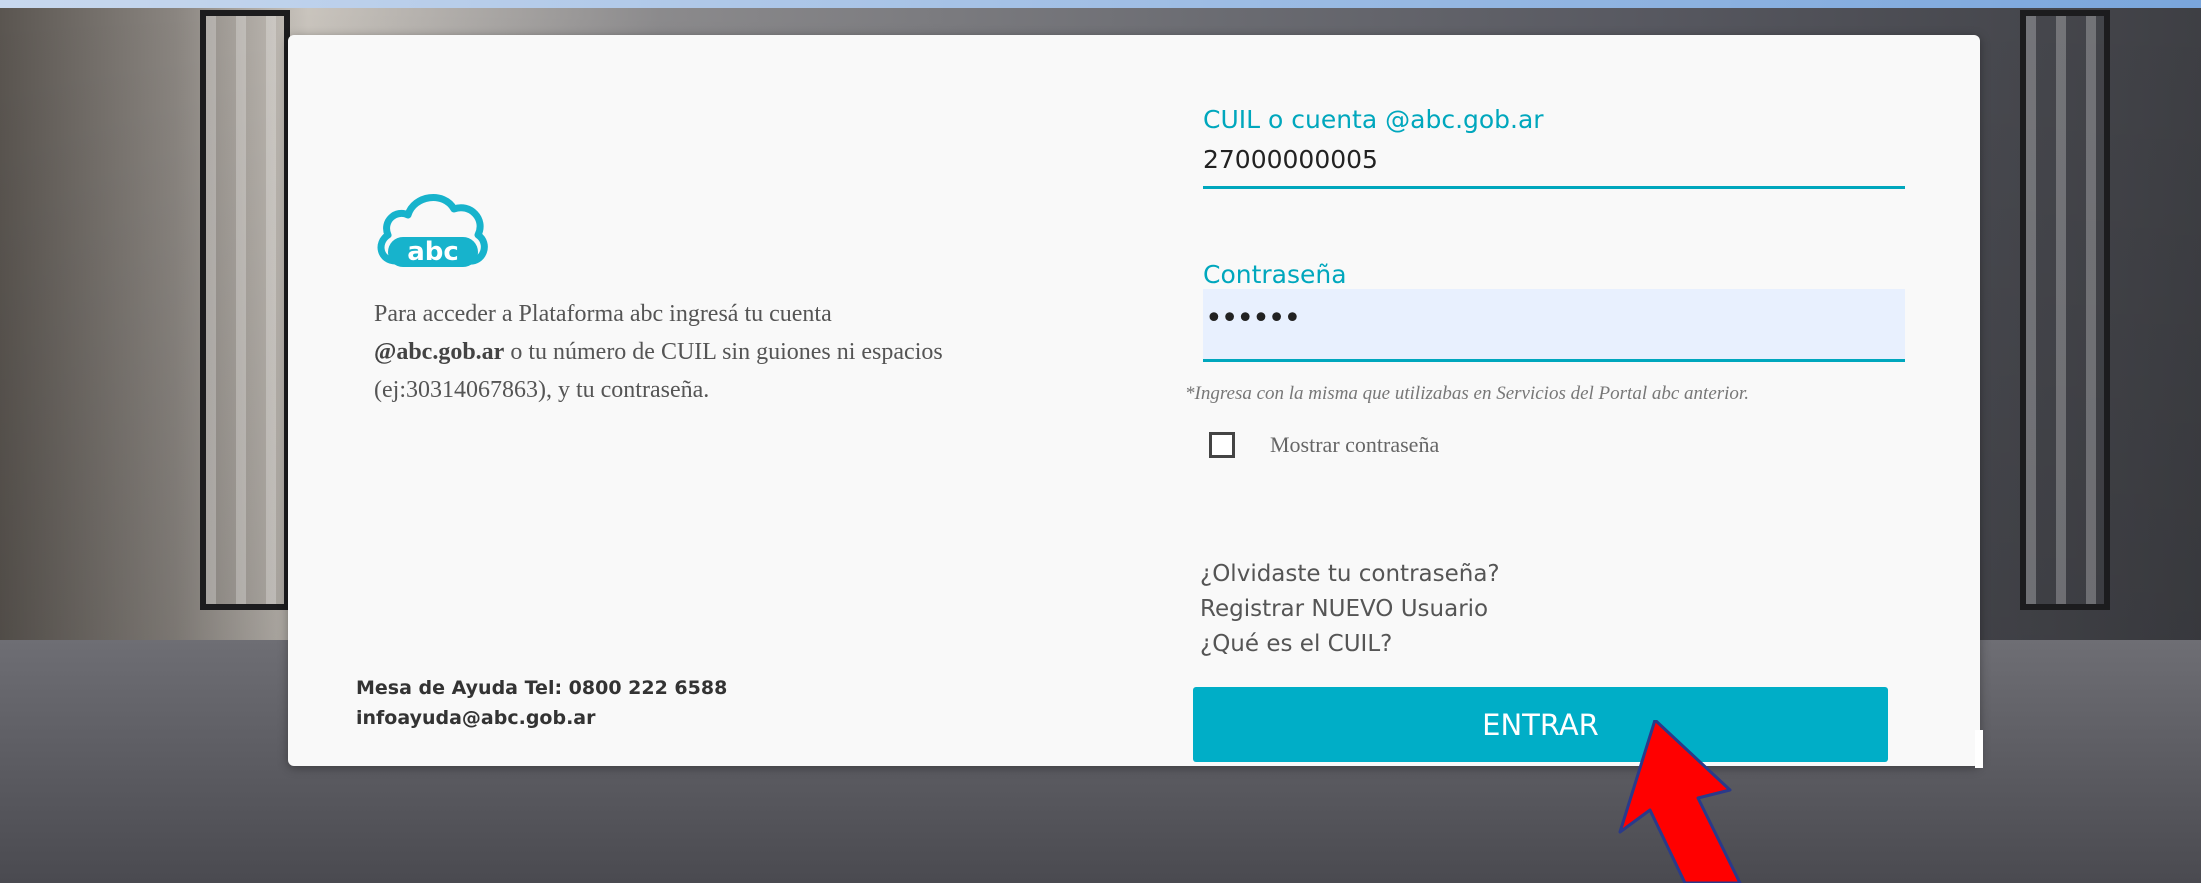 This screenshot has height=883, width=2201. Describe the element at coordinates (2065, 310) in the screenshot. I see `background-window-right` at that location.